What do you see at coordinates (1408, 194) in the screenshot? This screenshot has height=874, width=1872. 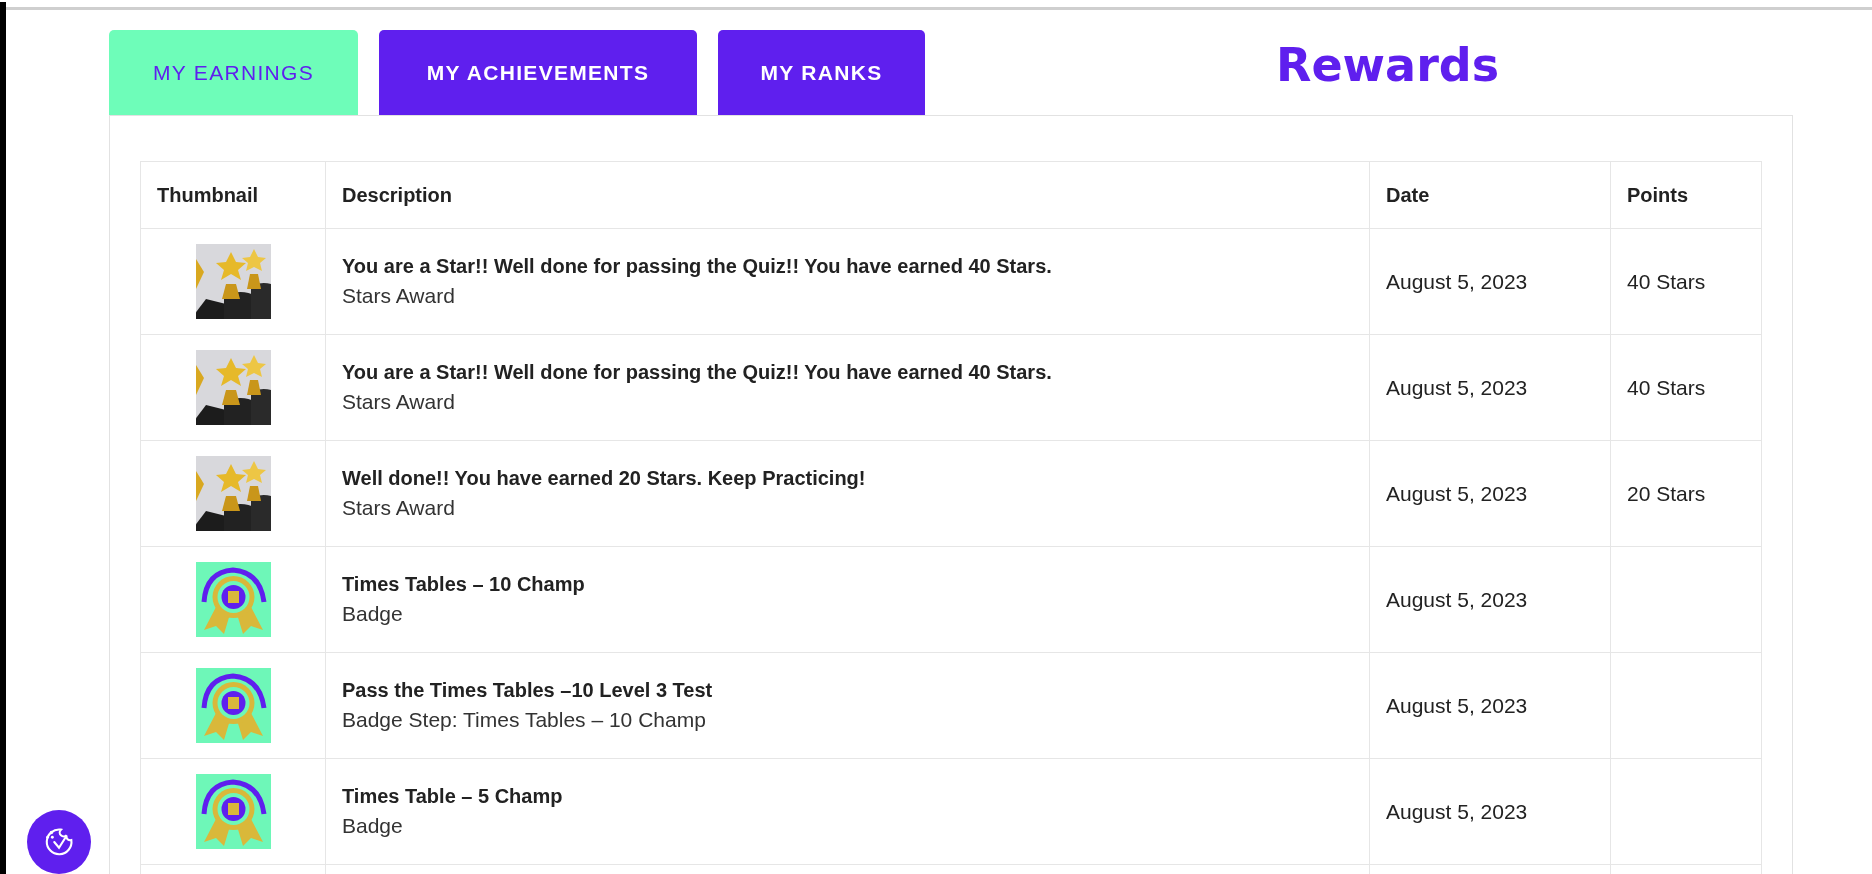 I see `column-header: Date` at bounding box center [1408, 194].